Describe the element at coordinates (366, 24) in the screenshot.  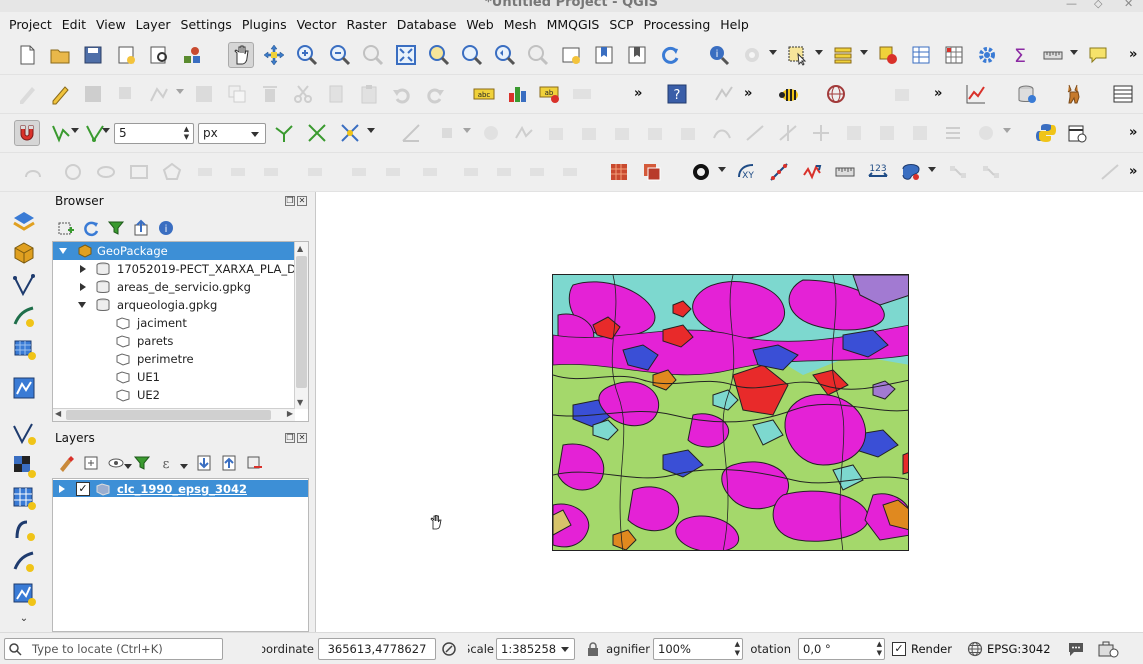
I see `menu-raster: Raster` at that location.